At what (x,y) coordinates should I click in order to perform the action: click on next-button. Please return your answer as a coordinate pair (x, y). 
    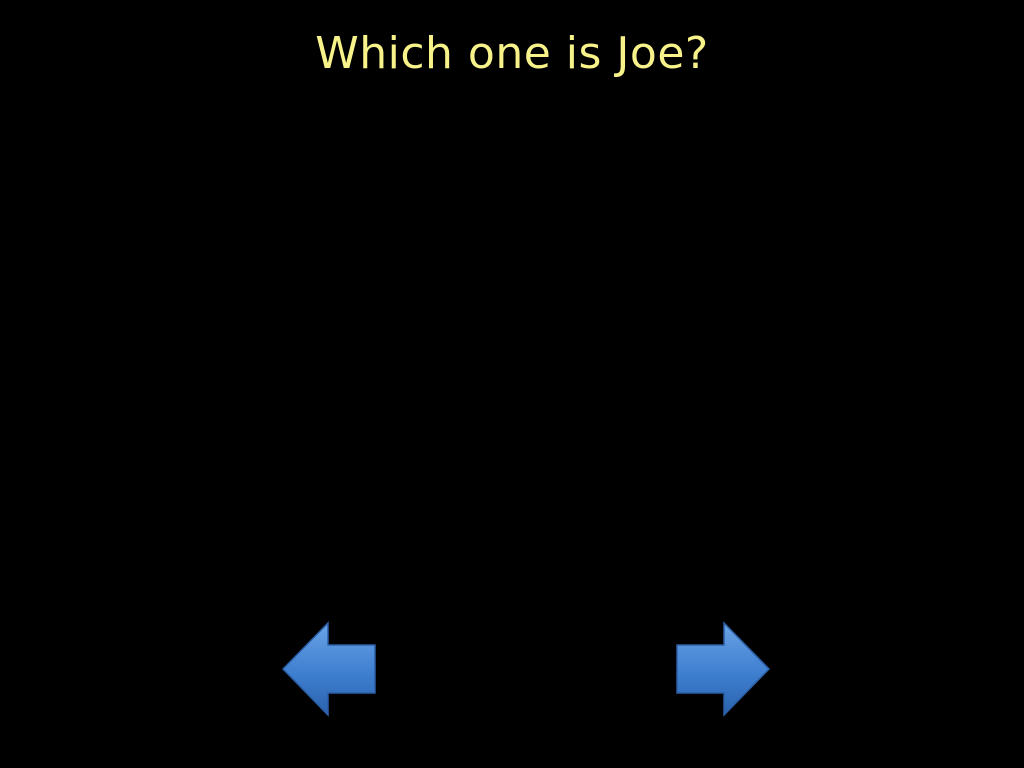
    Looking at the image, I should click on (723, 669).